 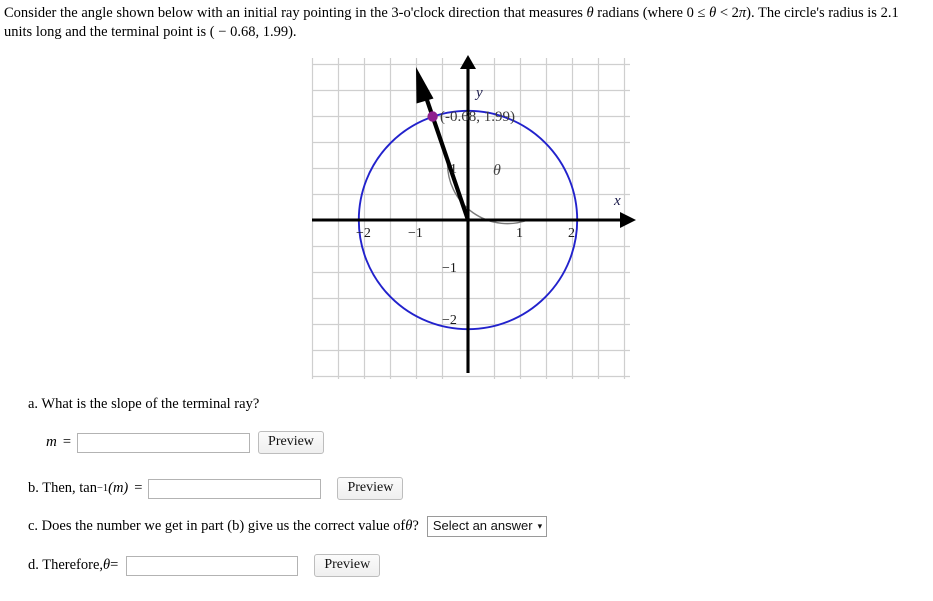 I want to click on preview-button-a: Preview, so click(x=291, y=442).